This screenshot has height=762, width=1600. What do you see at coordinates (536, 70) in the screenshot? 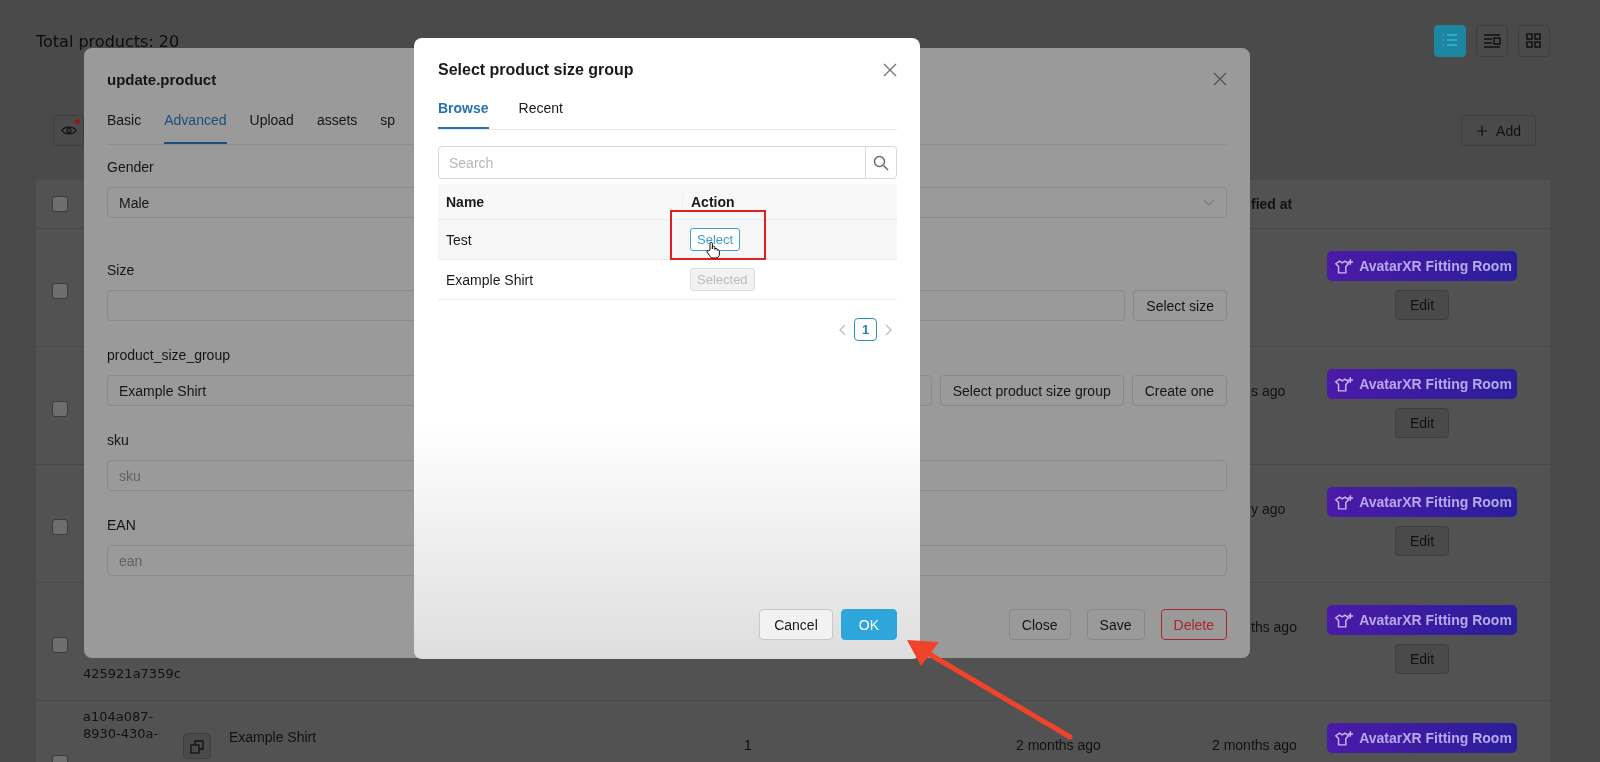
I see `dialog-title: Select product size group` at bounding box center [536, 70].